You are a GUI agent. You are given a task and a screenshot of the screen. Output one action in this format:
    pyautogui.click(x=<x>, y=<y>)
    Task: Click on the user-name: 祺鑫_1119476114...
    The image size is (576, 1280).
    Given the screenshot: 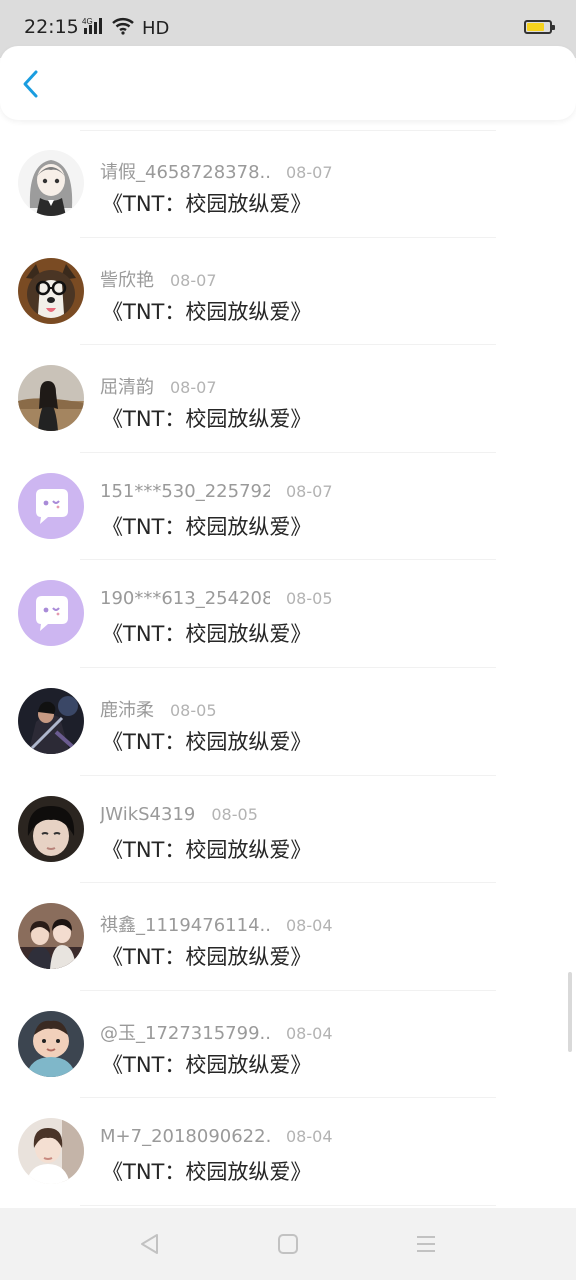 What is the action you would take?
    pyautogui.click(x=185, y=926)
    